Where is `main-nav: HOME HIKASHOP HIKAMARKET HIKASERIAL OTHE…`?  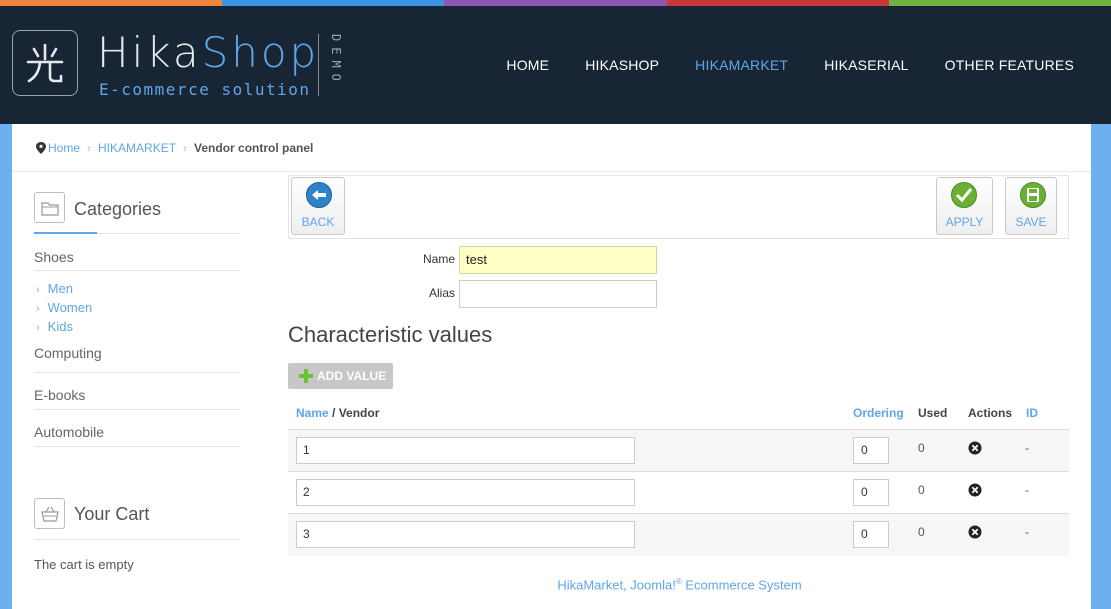
main-nav: HOME HIKASHOP HIKAMARKET HIKASERIAL OTHE… is located at coordinates (790, 65).